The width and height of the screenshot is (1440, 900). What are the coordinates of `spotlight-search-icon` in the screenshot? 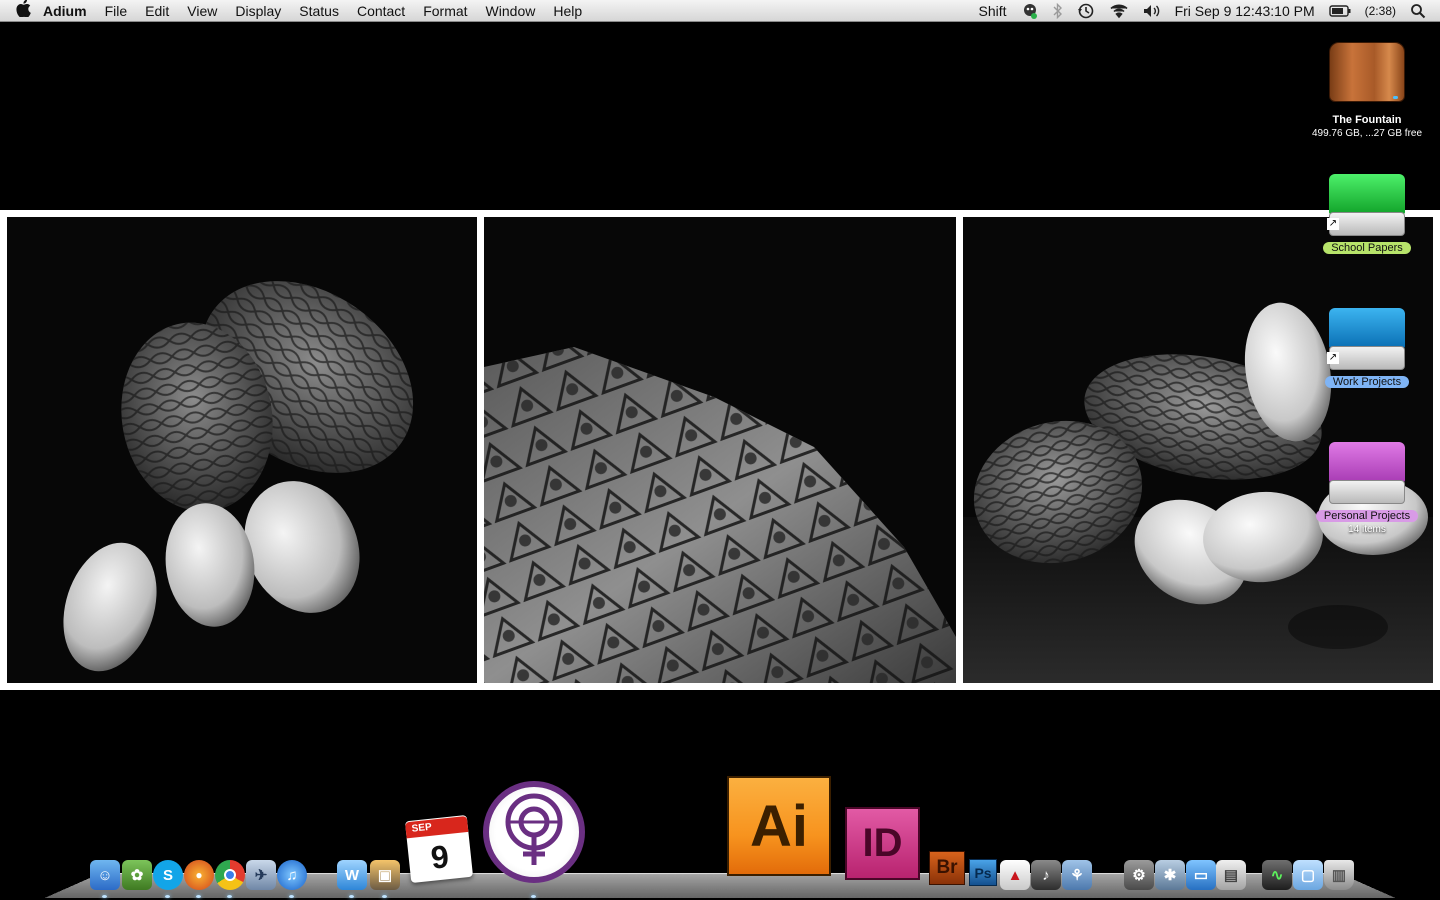 It's located at (1421, 11).